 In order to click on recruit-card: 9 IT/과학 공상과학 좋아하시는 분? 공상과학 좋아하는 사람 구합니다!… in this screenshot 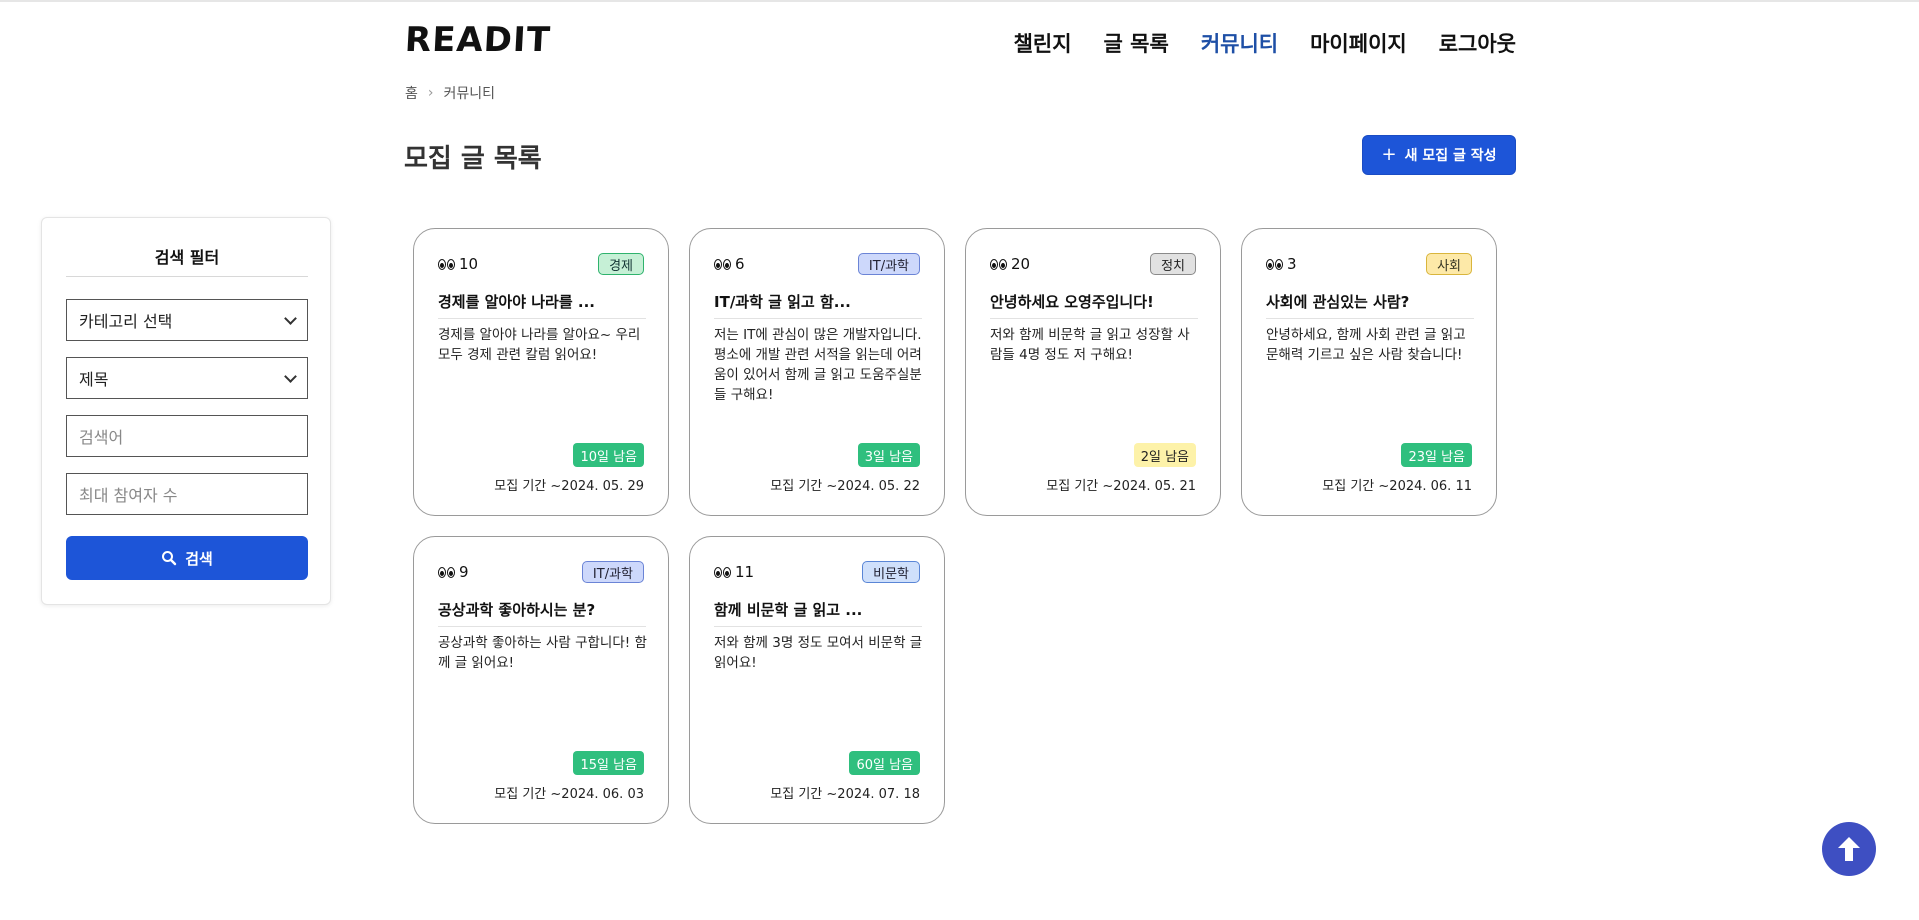, I will do `click(541, 680)`.